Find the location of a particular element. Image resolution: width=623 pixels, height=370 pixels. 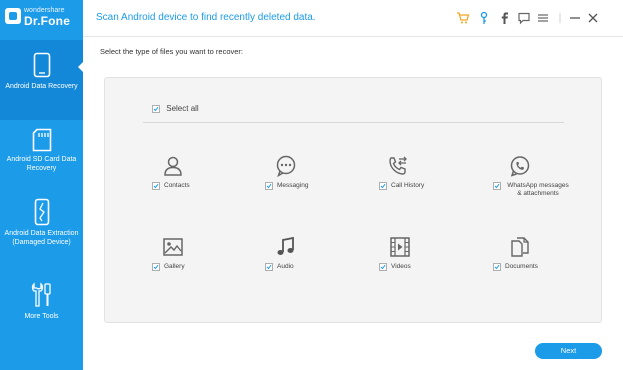

file-type-messaging: Messaging is located at coordinates (320, 175).